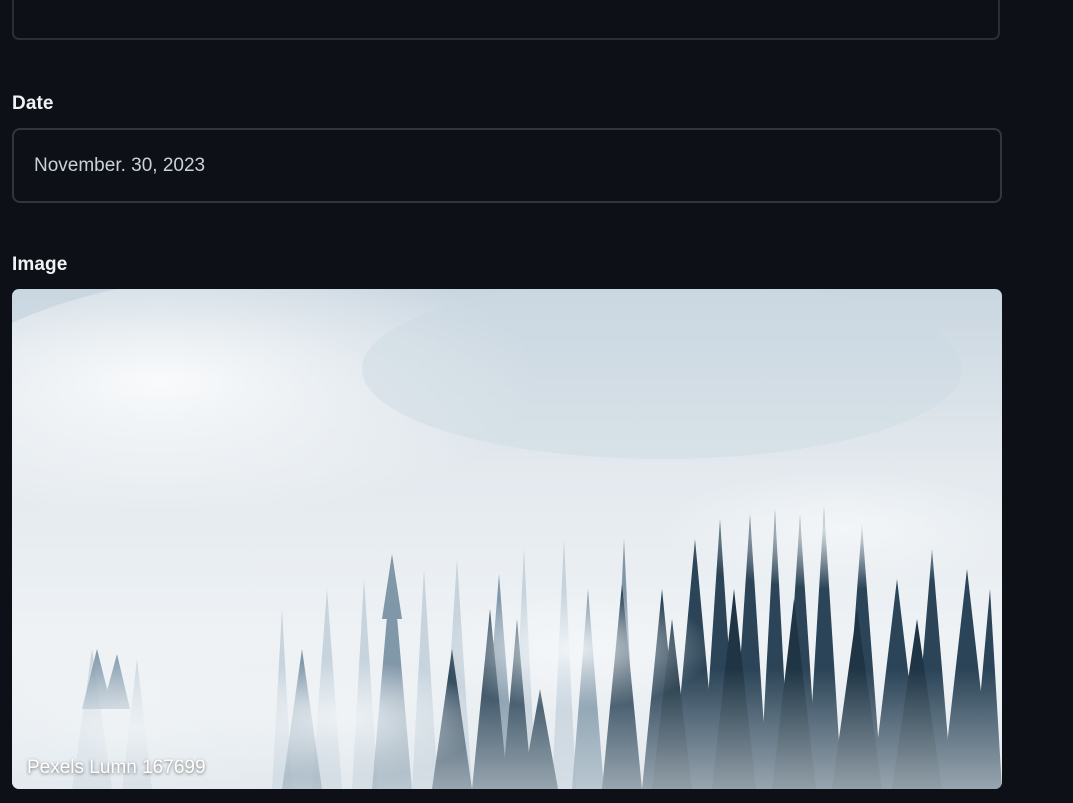 This screenshot has width=1073, height=803. I want to click on previous-field, so click(506, 20).